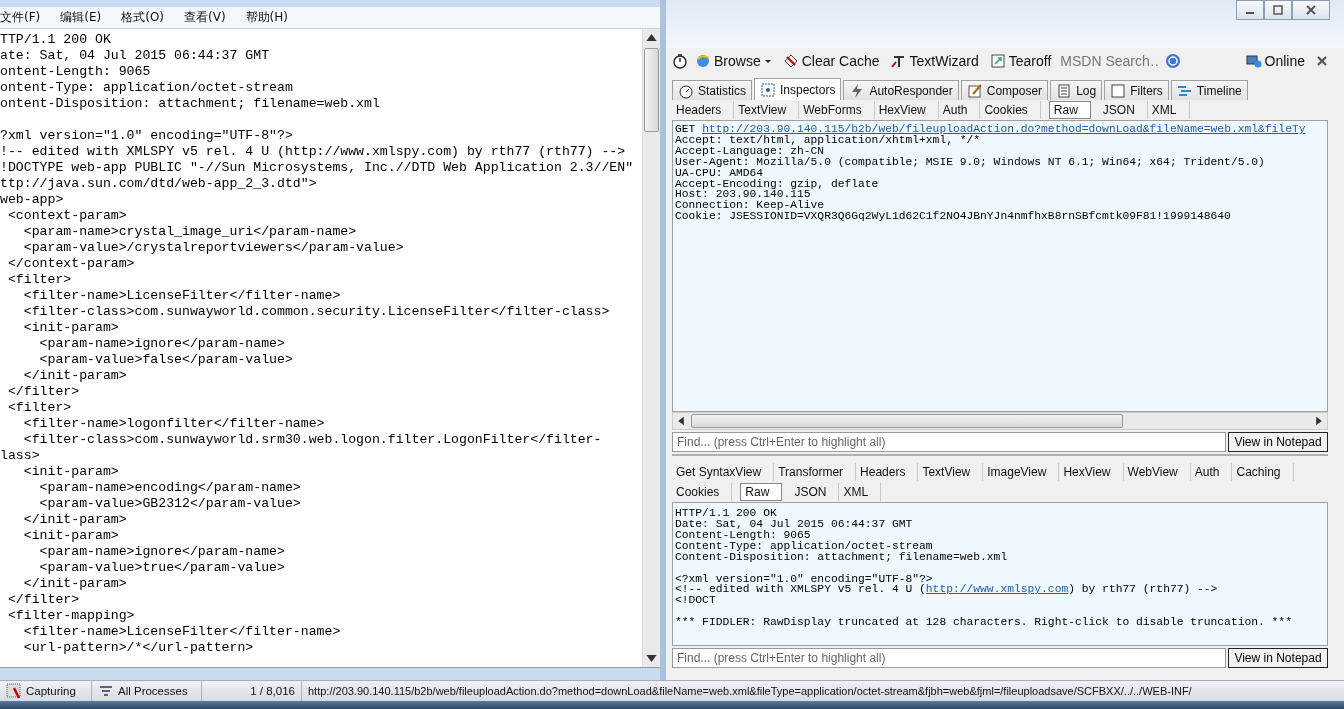 The width and height of the screenshot is (1344, 709). I want to click on text-line: ate: Sat, 04 Jul 2015 06:44:37 GMT, so click(135, 56).